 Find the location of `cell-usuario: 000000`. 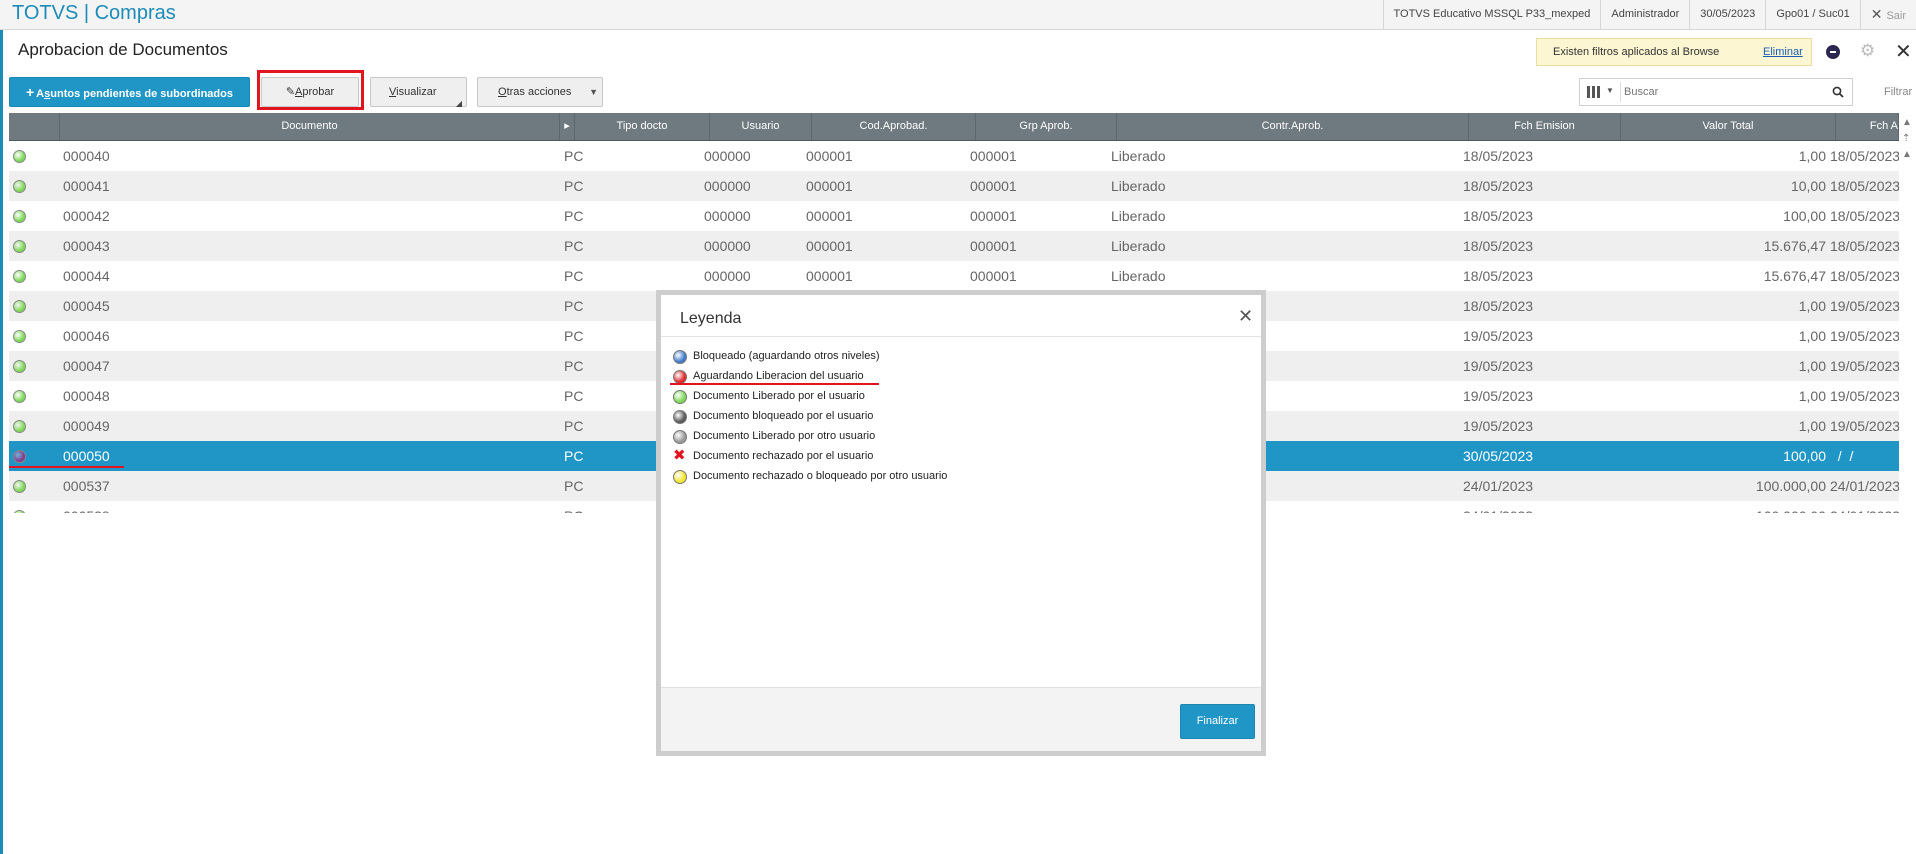

cell-usuario: 000000 is located at coordinates (727, 246).